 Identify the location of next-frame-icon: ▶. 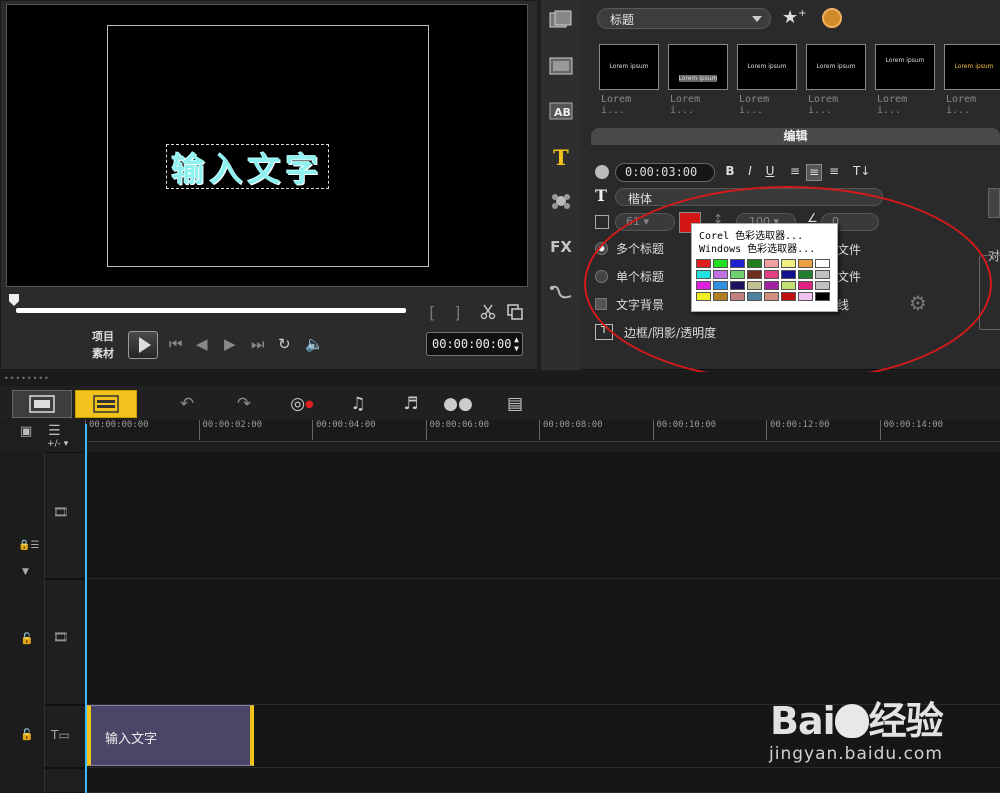
(230, 344).